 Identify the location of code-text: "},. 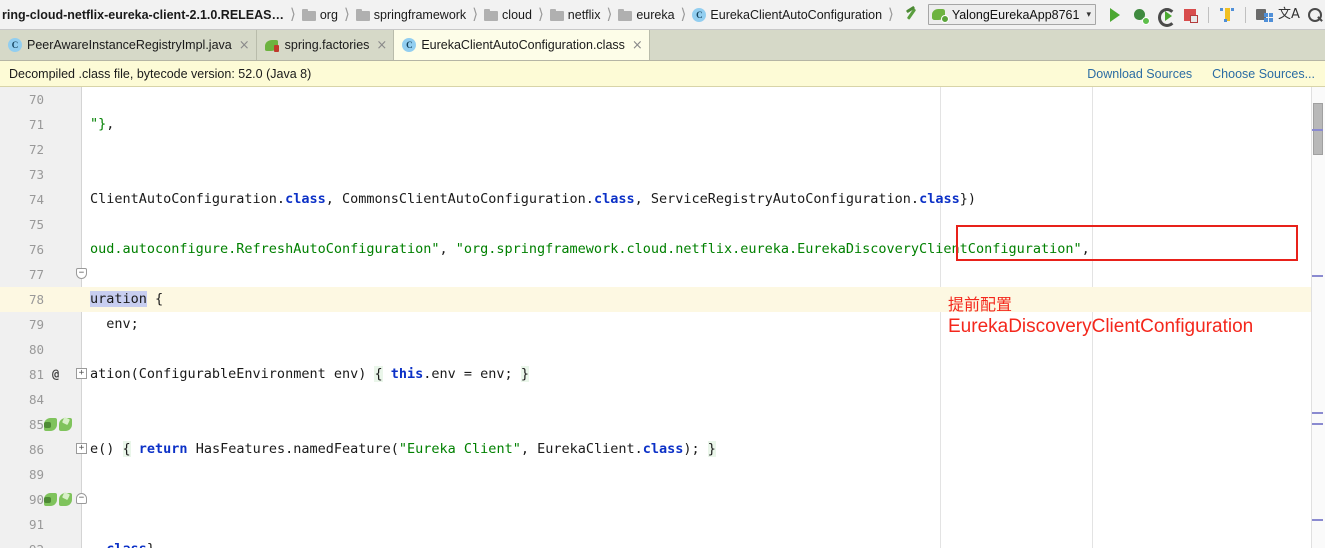
(707, 124).